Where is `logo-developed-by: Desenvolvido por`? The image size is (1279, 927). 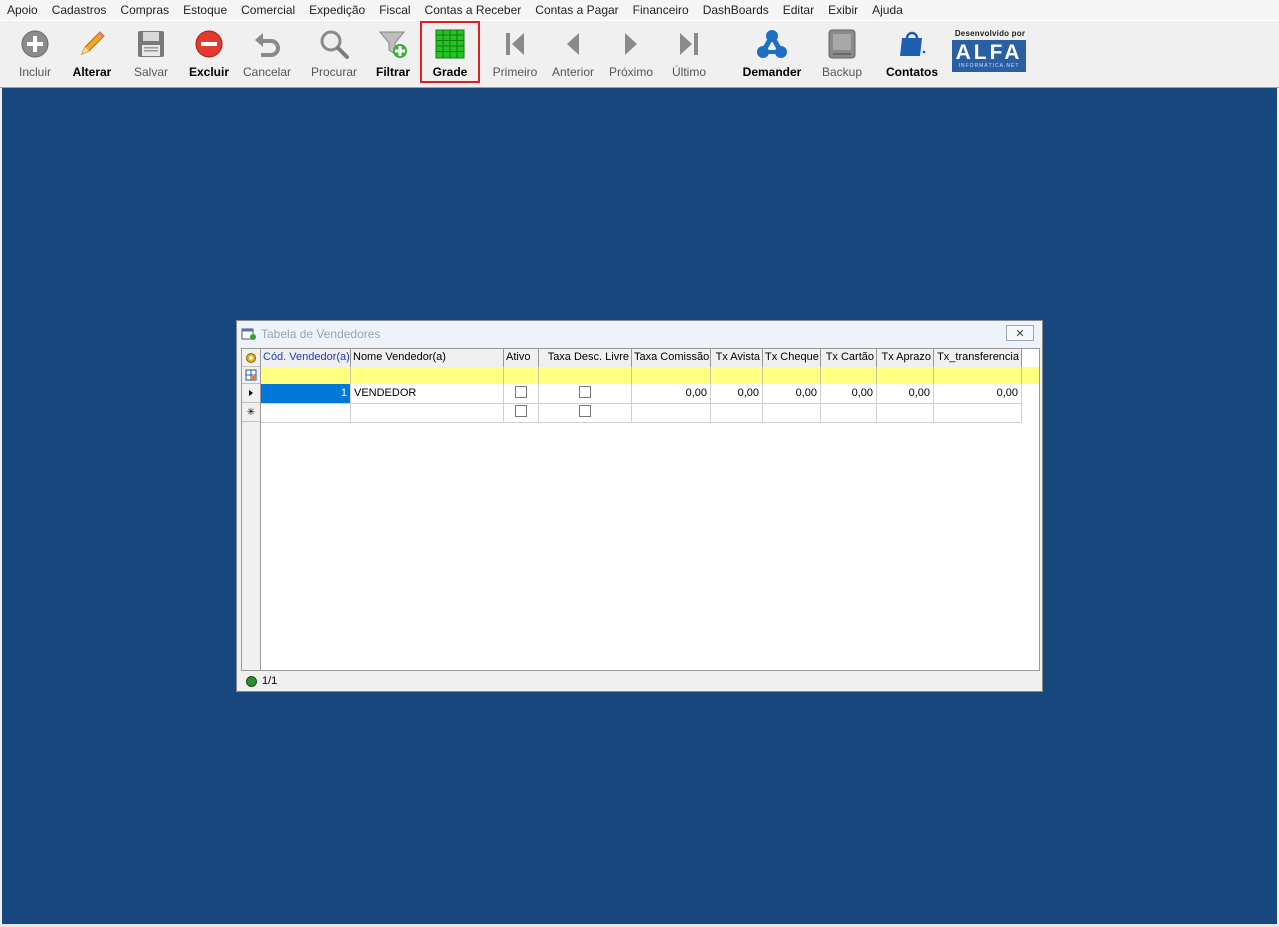 logo-developed-by: Desenvolvido por is located at coordinates (990, 33).